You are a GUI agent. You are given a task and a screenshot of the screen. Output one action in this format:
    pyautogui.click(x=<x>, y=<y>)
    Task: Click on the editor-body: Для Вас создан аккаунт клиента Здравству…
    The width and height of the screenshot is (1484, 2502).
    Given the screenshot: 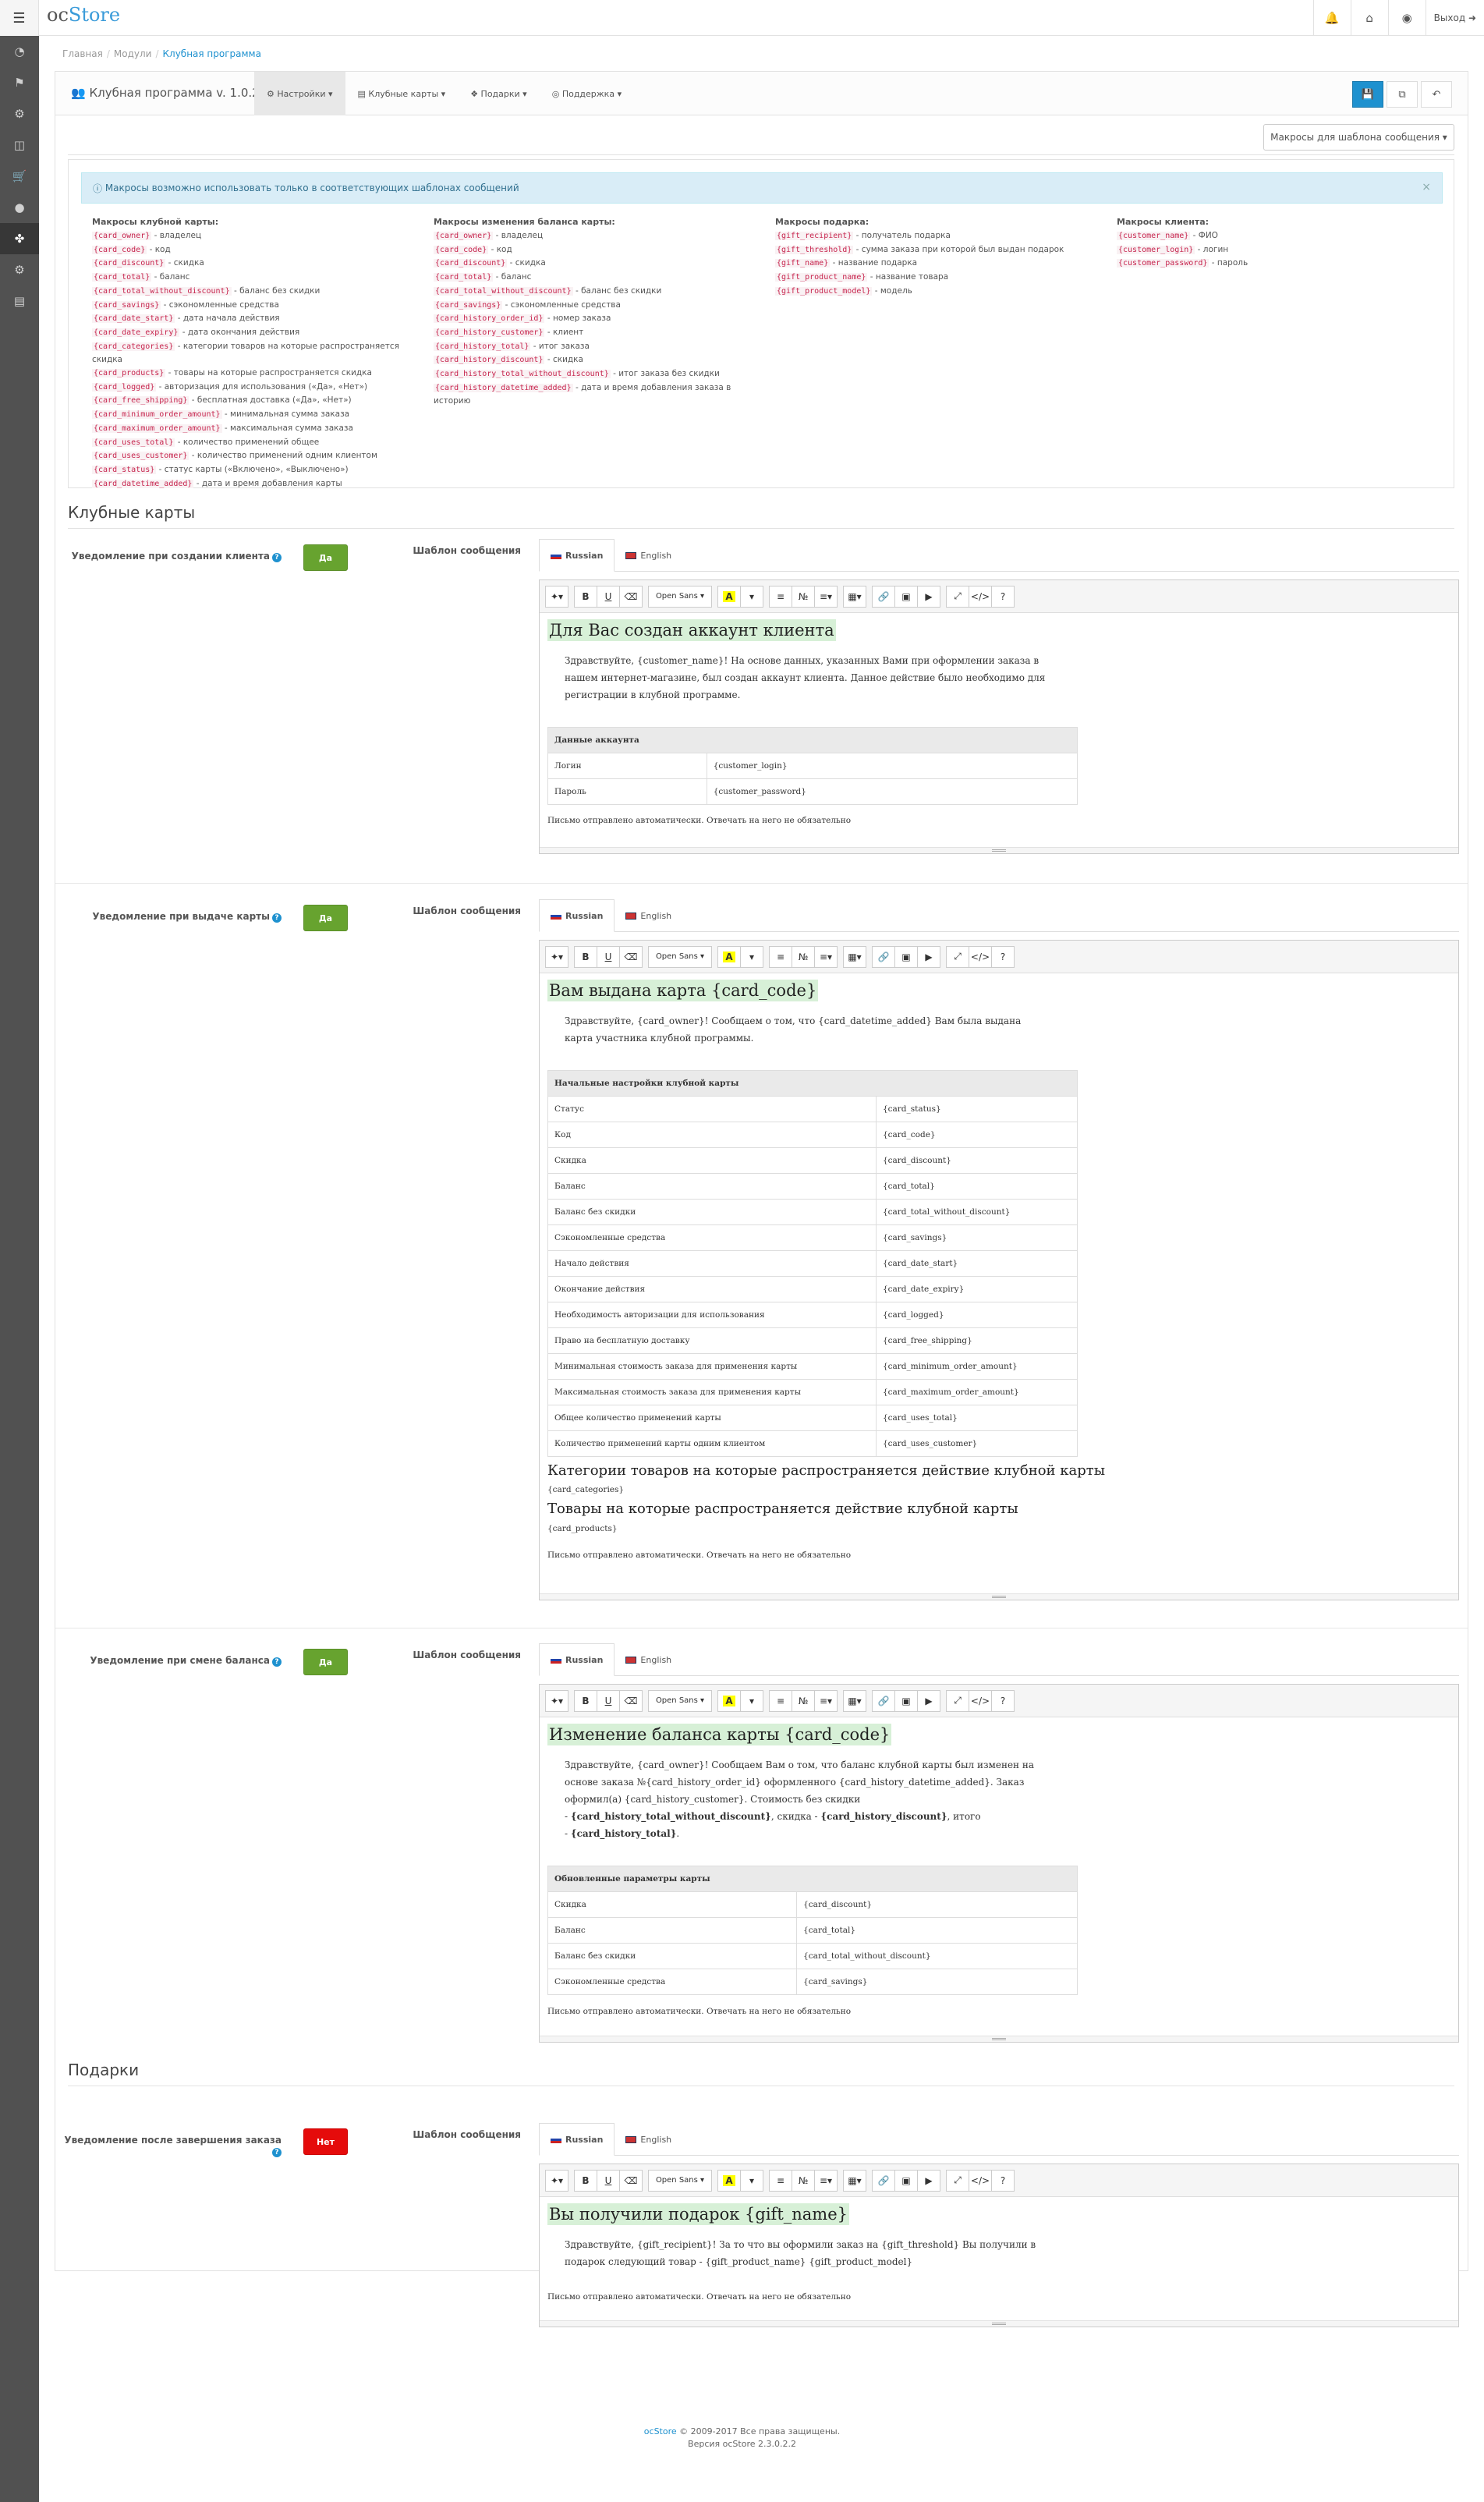 What is the action you would take?
    pyautogui.click(x=999, y=730)
    